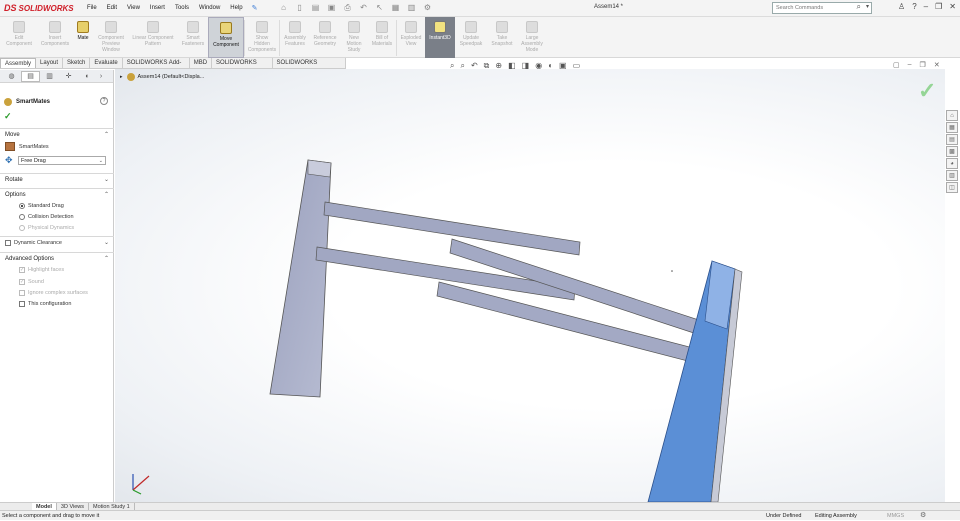  What do you see at coordinates (242, 67) in the screenshot?
I see `tab-cam: SOLIDWORKS CAM` at bounding box center [242, 67].